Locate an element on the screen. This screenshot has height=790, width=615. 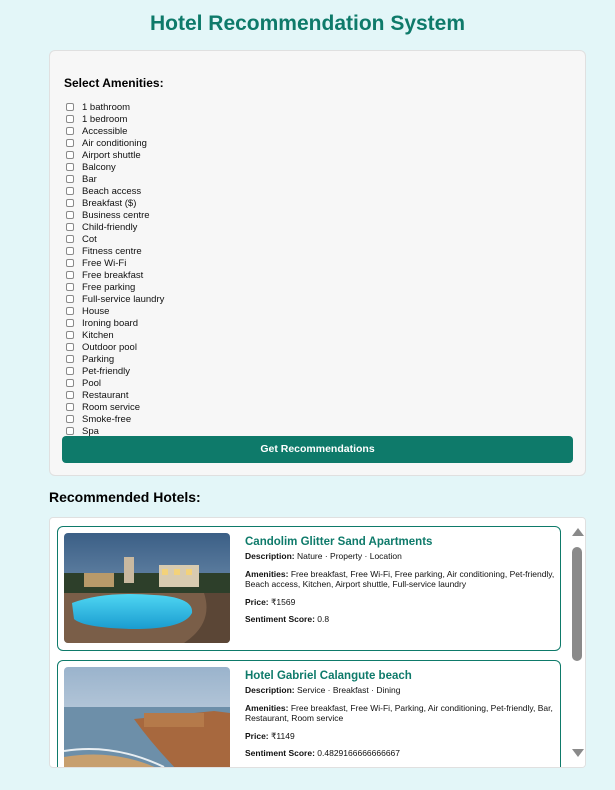
get-recommendations-button: Get Recommendations is located at coordinates (317, 449).